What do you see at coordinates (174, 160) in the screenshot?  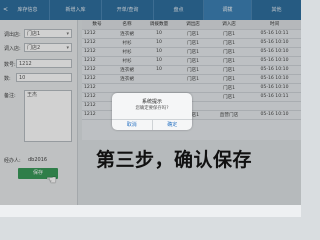 I see `tutorial-caption: 第三步，确认保存` at bounding box center [174, 160].